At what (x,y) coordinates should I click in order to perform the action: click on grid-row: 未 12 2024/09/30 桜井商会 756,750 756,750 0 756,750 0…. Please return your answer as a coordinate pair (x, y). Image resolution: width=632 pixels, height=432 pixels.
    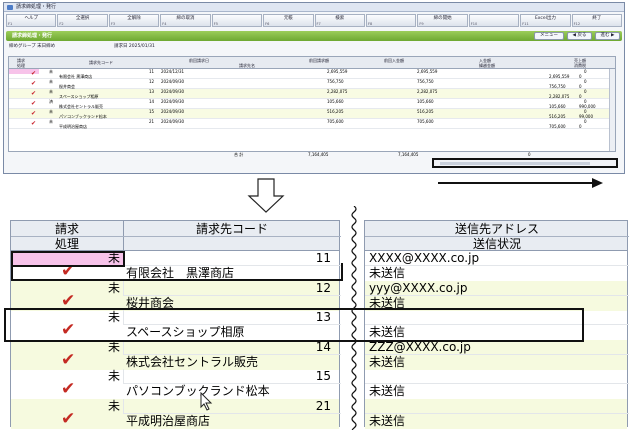
    Looking at the image, I should click on (312, 84).